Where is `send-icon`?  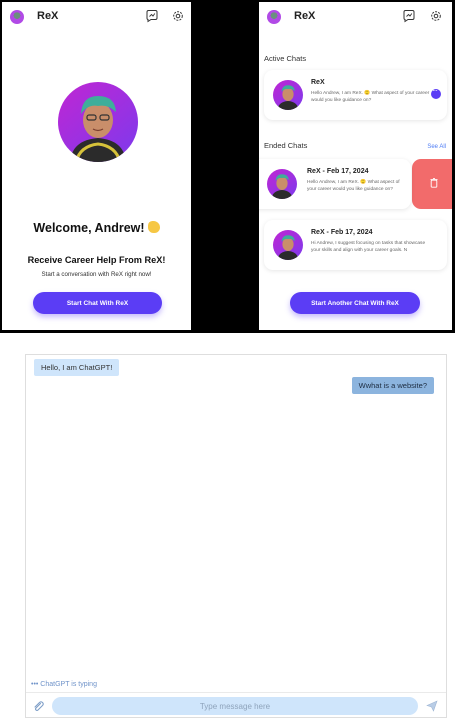 send-icon is located at coordinates (432, 706).